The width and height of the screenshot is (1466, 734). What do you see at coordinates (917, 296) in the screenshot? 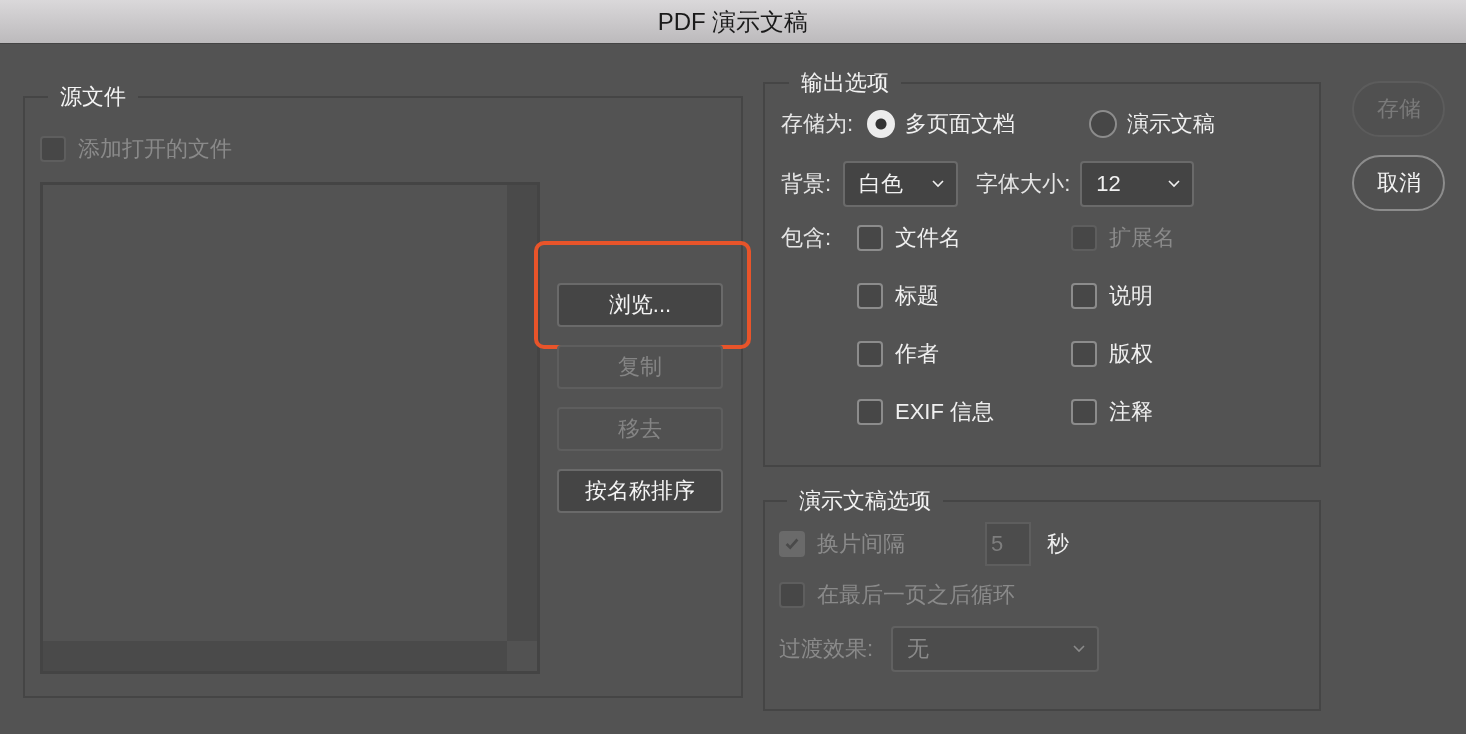
I see `checkbox-label: 标题` at bounding box center [917, 296].